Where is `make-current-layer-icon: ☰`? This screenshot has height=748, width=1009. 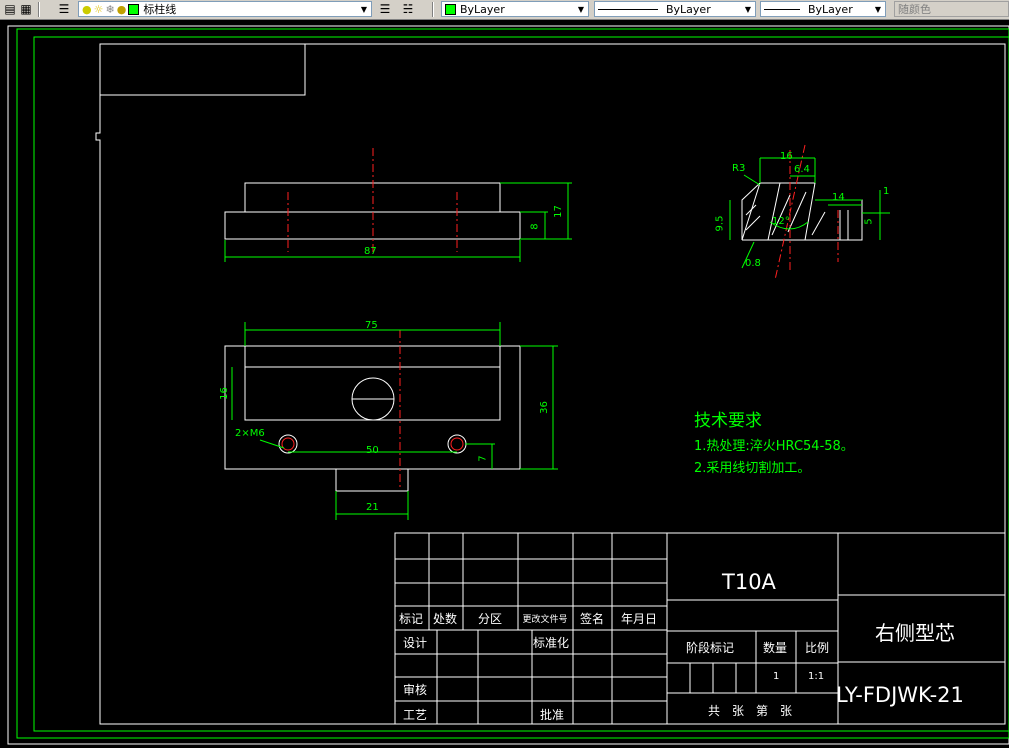
make-current-layer-icon: ☰ is located at coordinates (385, 9).